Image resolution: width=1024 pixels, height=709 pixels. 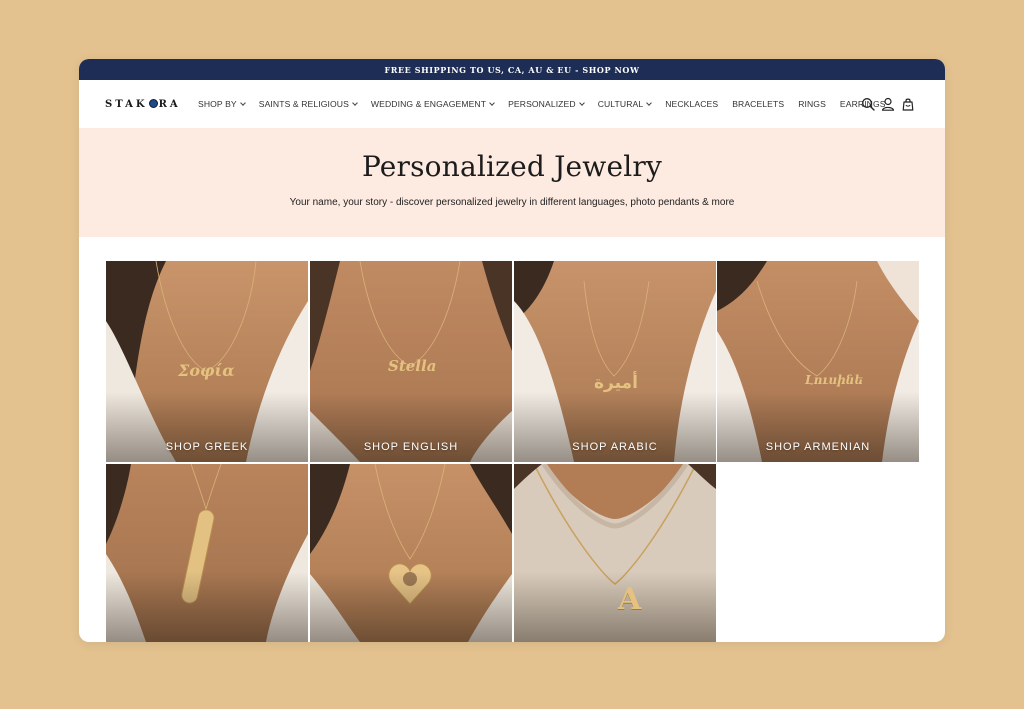 I want to click on nav-item-cultural: CULTURAL, so click(x=625, y=104).